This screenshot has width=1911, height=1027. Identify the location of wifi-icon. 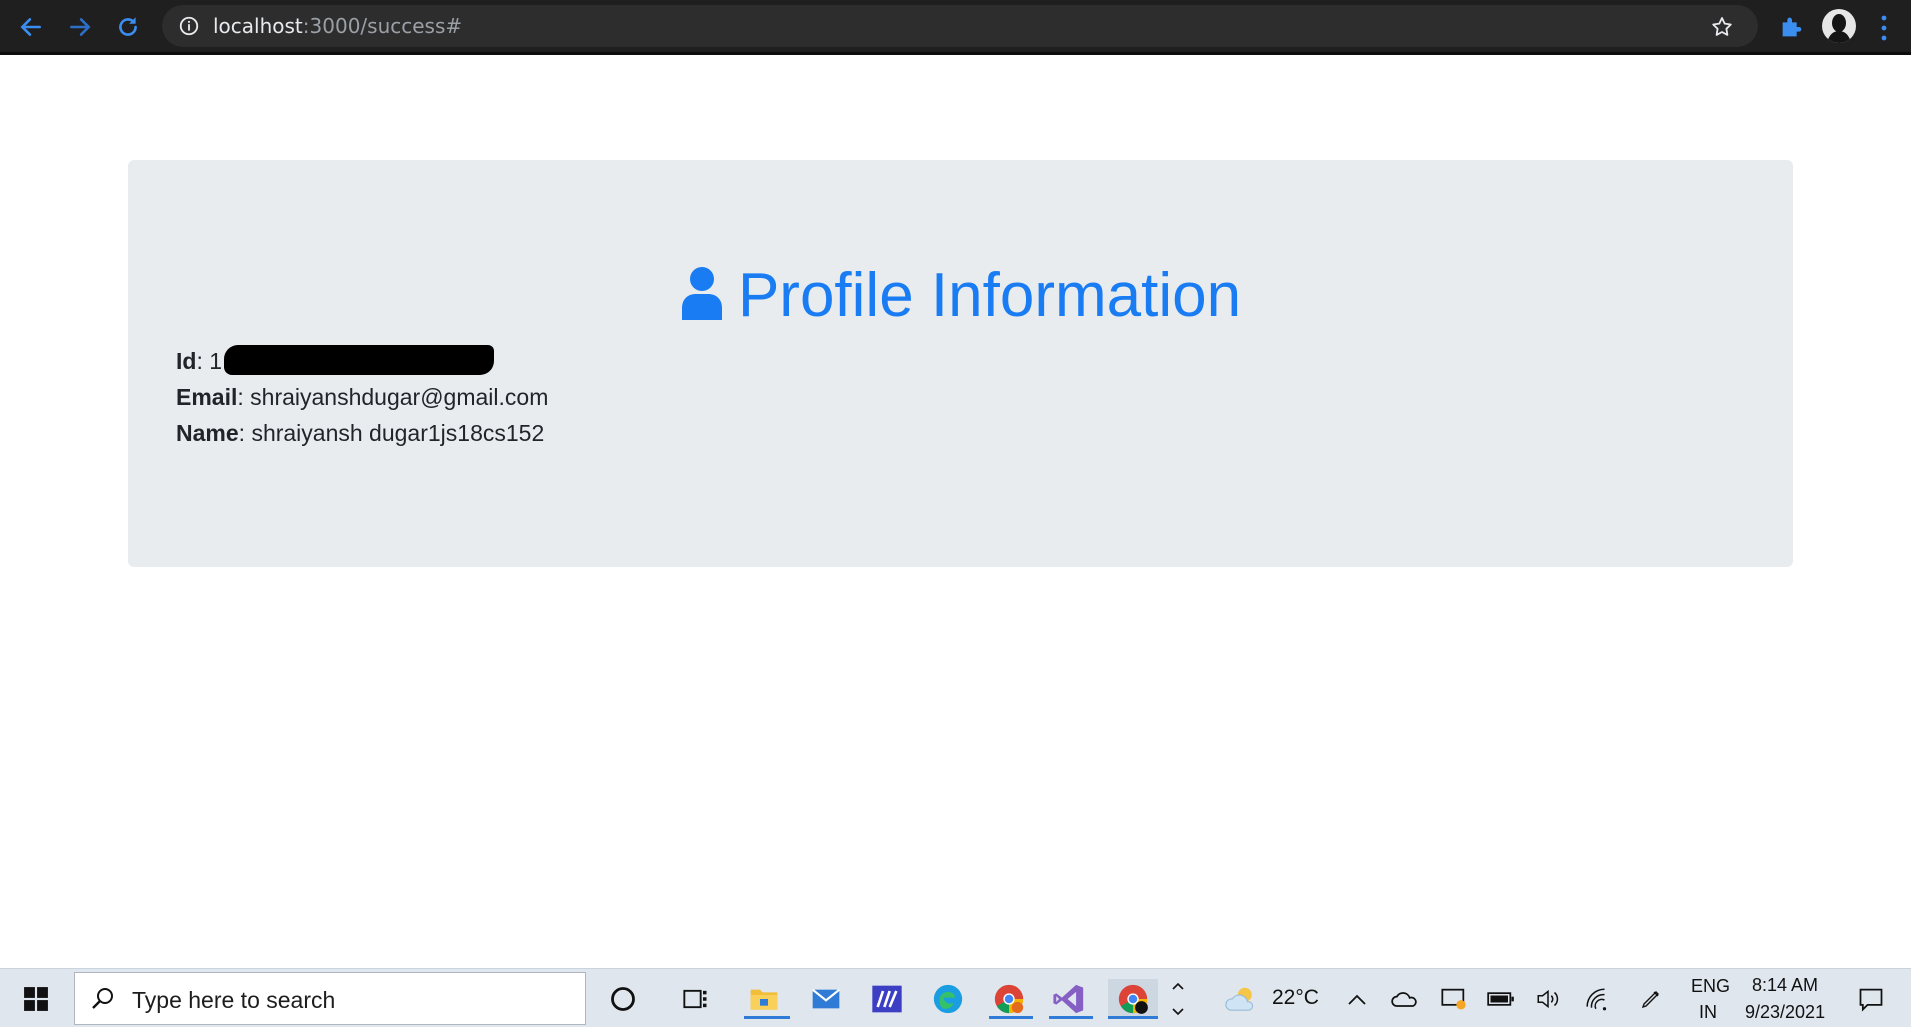
(1596, 999).